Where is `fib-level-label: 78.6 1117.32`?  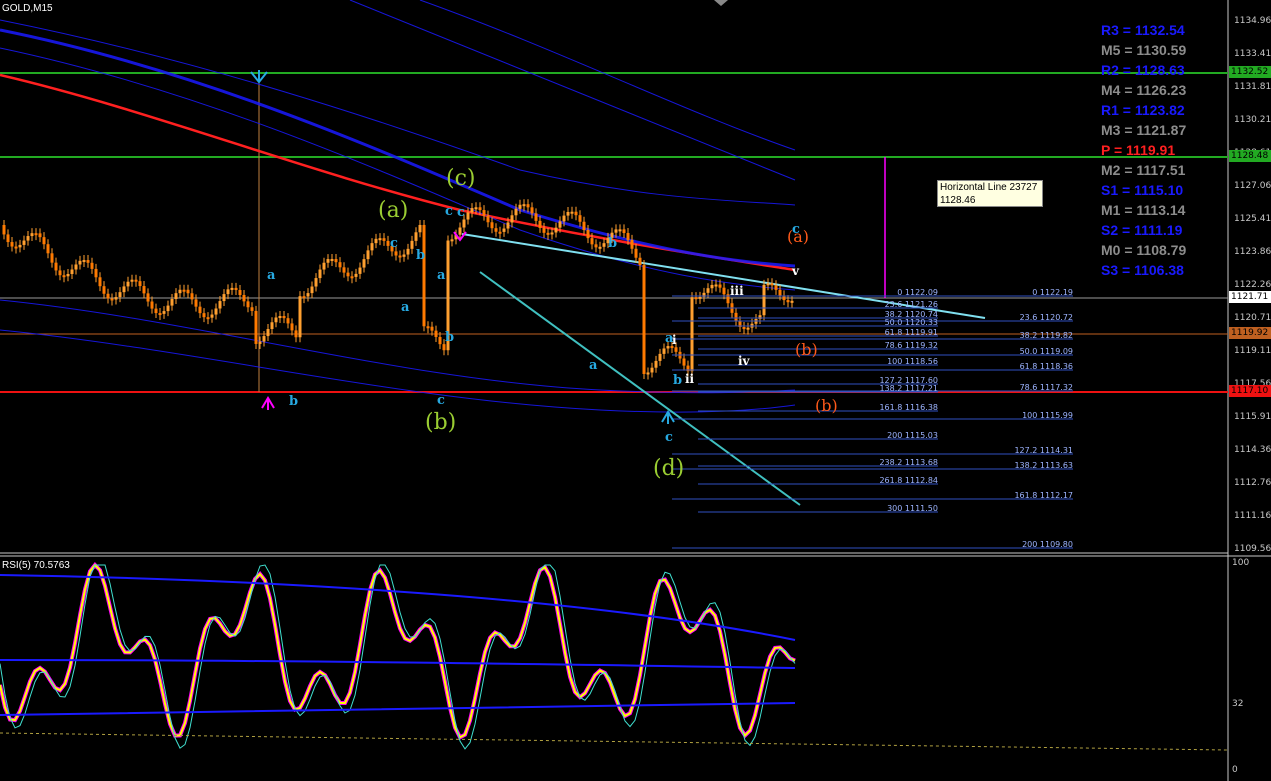
fib-level-label: 78.6 1117.32 is located at coordinates (1046, 387).